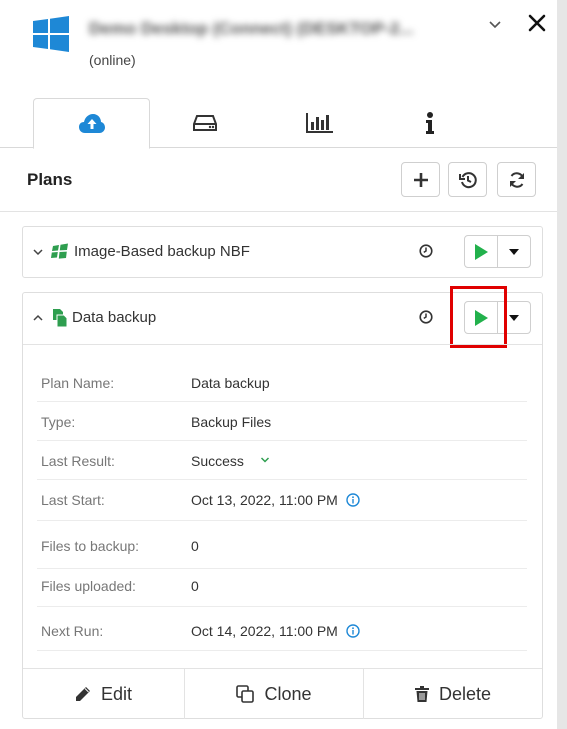 The width and height of the screenshot is (567, 729). I want to click on background-scrollbar, so click(562, 364).